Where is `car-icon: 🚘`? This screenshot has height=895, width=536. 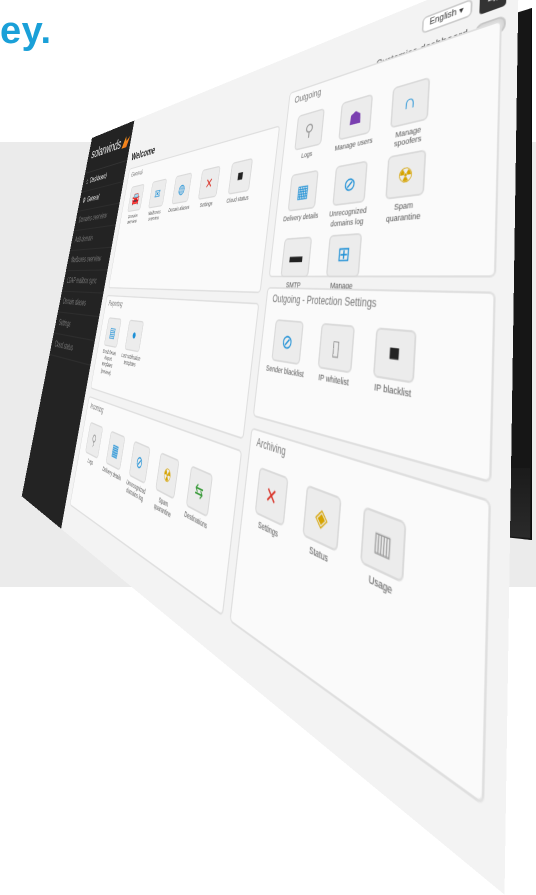
car-icon: 🚘 is located at coordinates (135, 198).